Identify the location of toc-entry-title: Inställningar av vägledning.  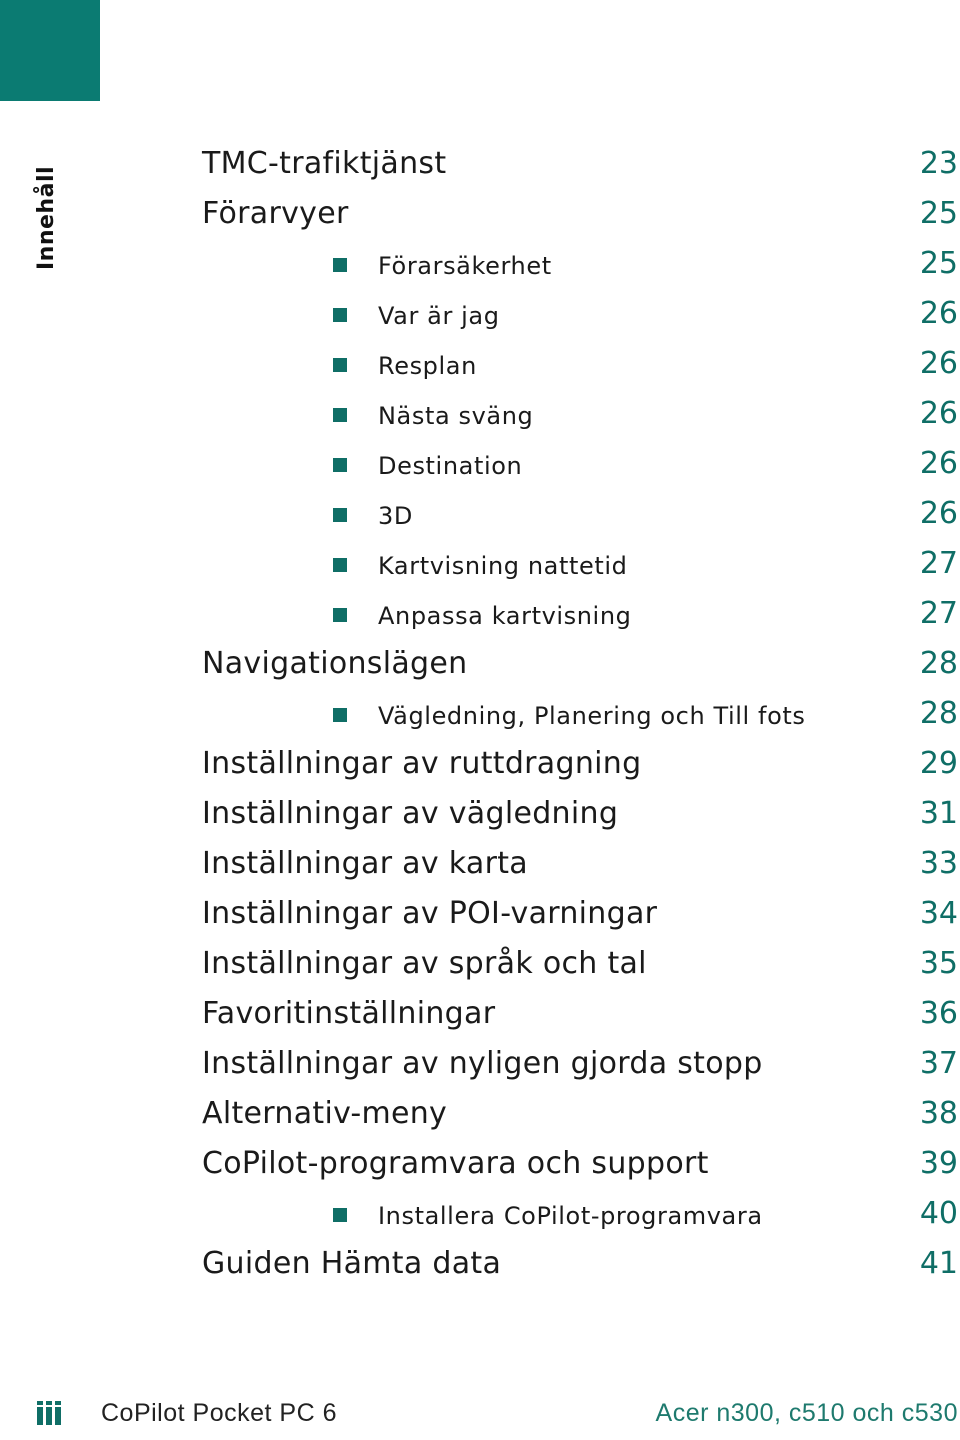
(410, 813).